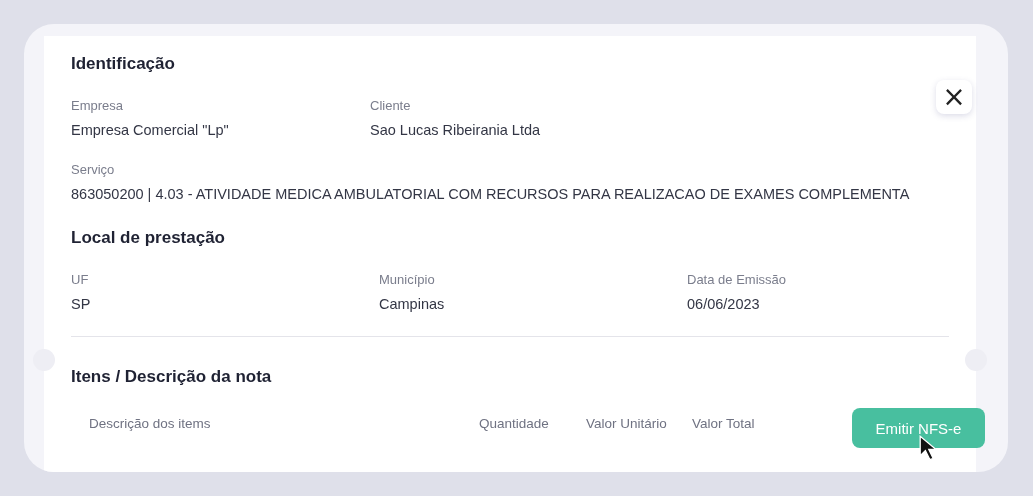 This screenshot has width=1033, height=496. I want to click on field-label: Serviço, so click(93, 170).